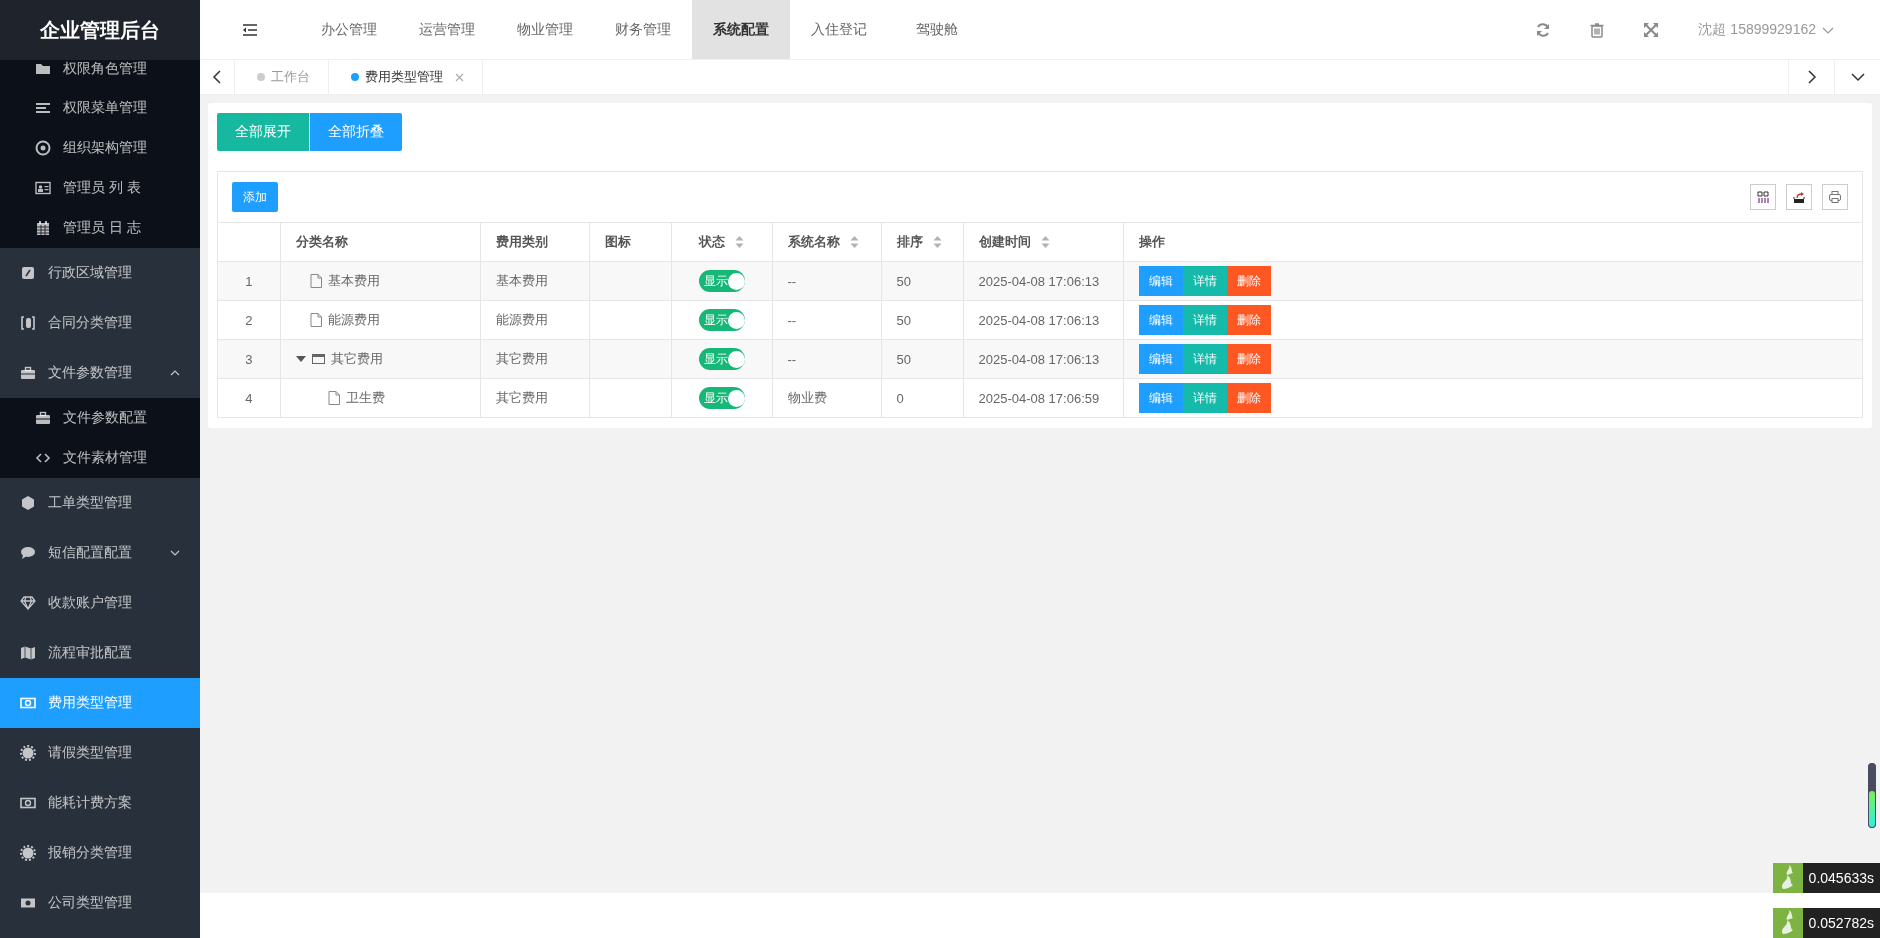 The image size is (1880, 938). I want to click on column-header: 操作, so click(1151, 242).